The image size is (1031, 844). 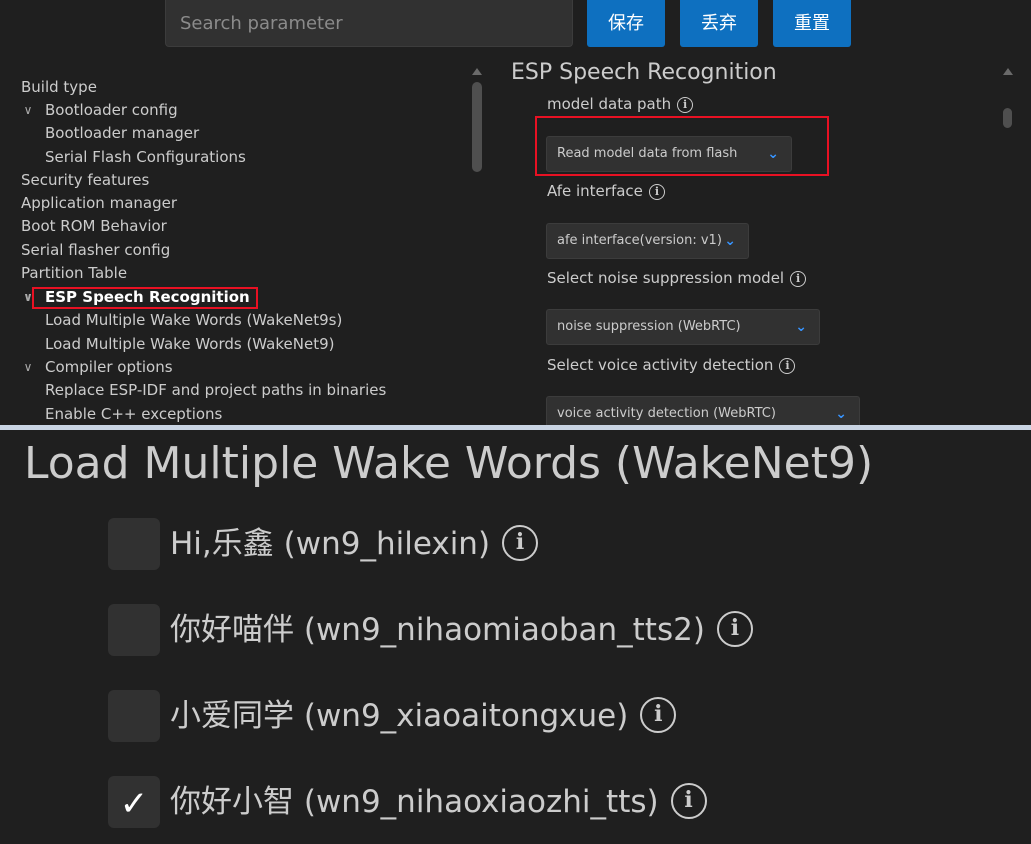 What do you see at coordinates (477, 127) in the screenshot?
I see `tree-scrollbar-thumb` at bounding box center [477, 127].